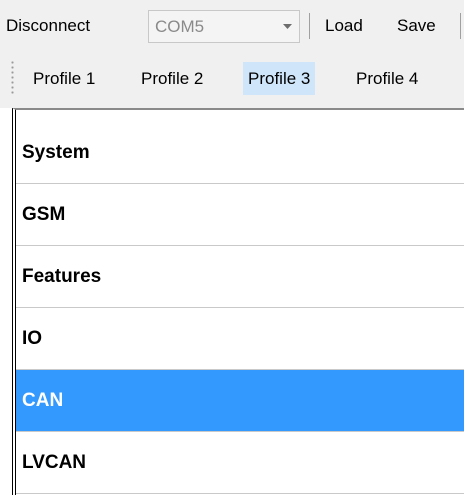  I want to click on nav-item-features: Features, so click(240, 277).